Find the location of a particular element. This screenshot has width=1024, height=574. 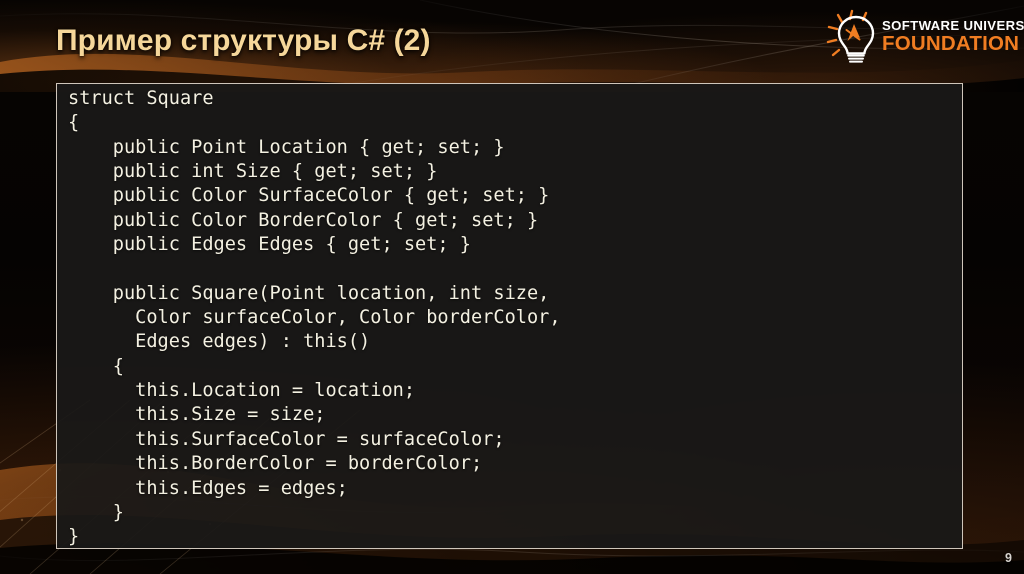

slide-page-number: 9 is located at coordinates (1008, 558).